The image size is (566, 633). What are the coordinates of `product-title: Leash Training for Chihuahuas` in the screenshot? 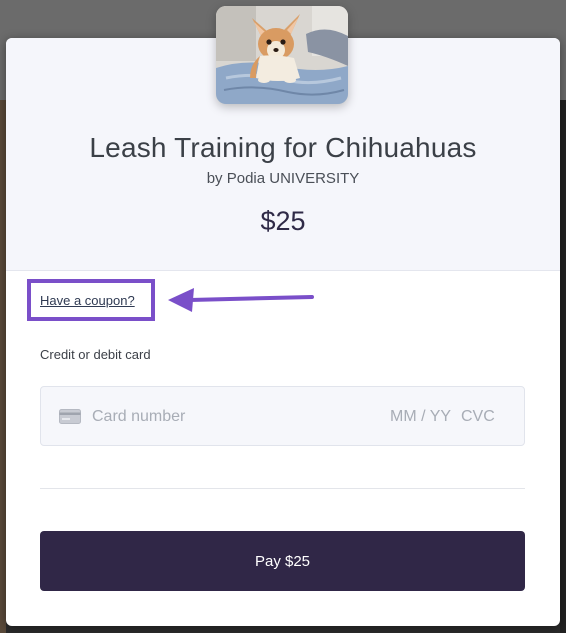 It's located at (283, 147).